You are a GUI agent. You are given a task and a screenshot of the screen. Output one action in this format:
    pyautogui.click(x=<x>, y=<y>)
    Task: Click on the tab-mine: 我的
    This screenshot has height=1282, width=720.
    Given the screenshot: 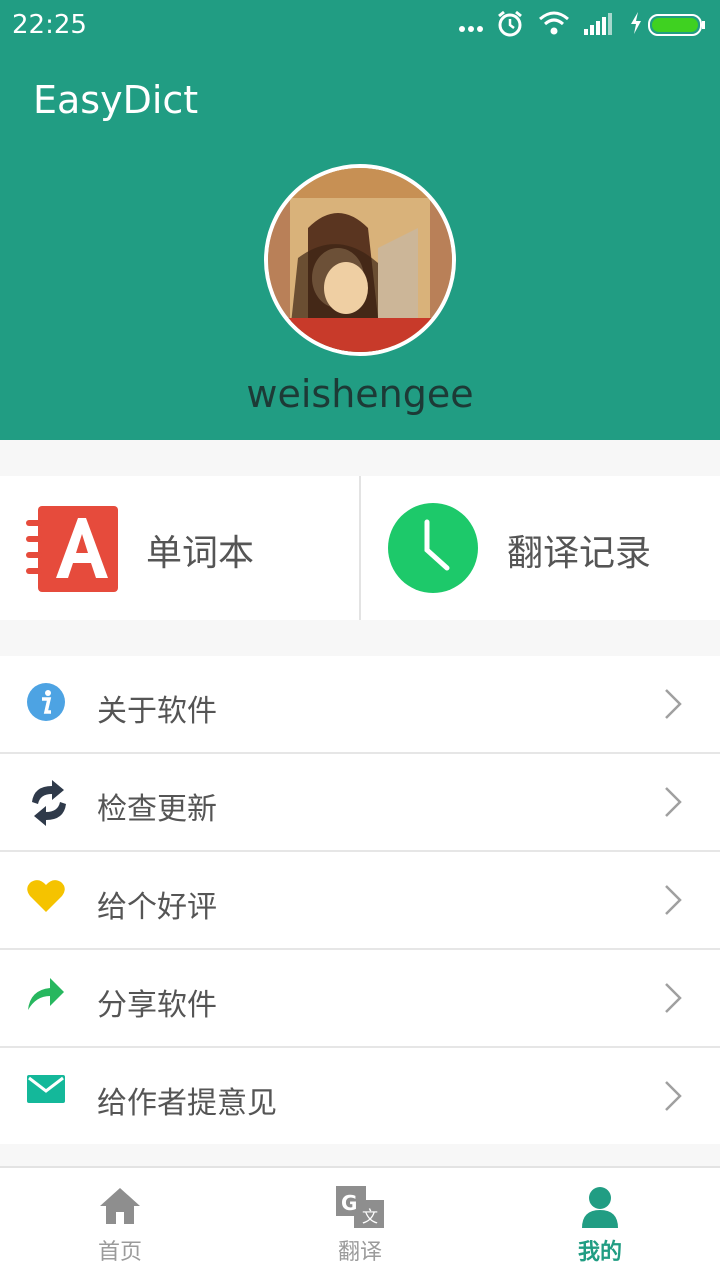 What is the action you would take?
    pyautogui.click(x=600, y=1225)
    